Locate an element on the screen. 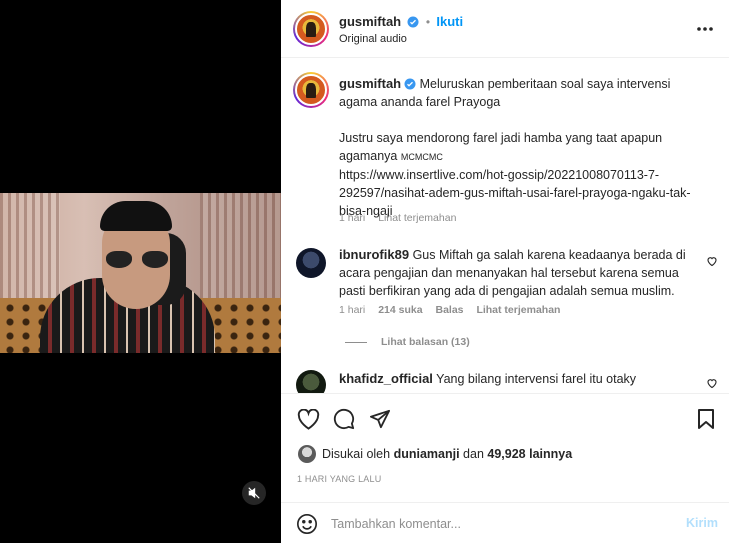  muted-speaker-icon is located at coordinates (254, 493).